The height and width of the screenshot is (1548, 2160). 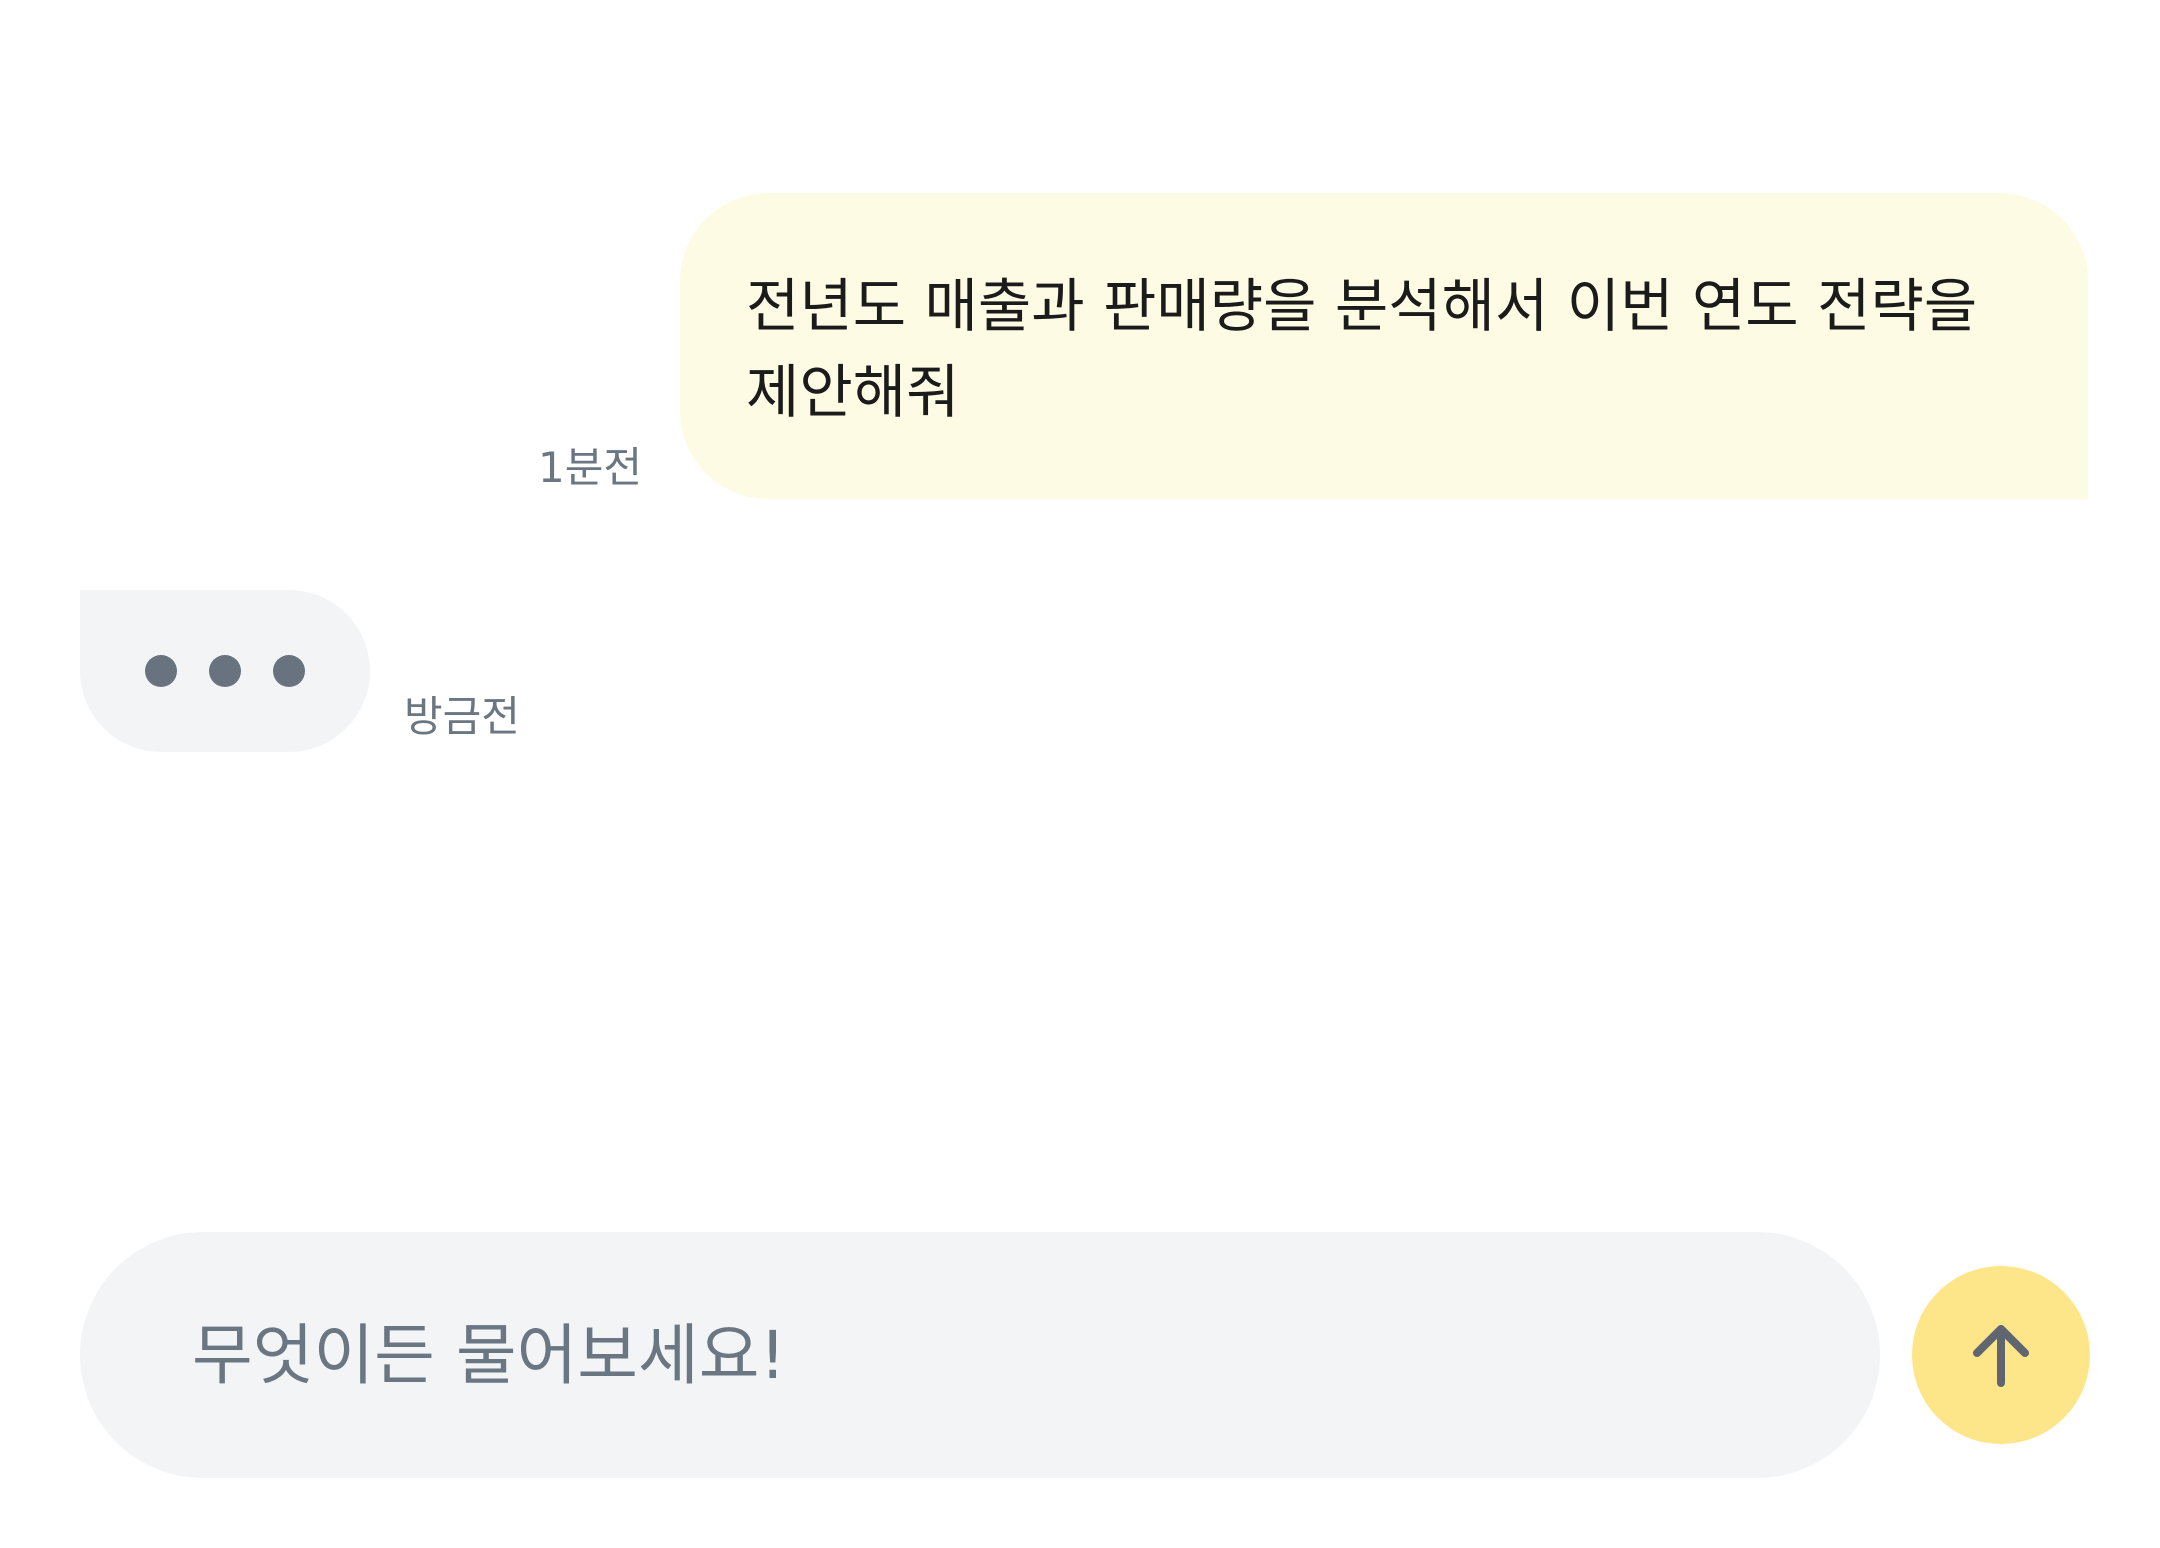 I want to click on chat-input-container, so click(x=980, y=1355).